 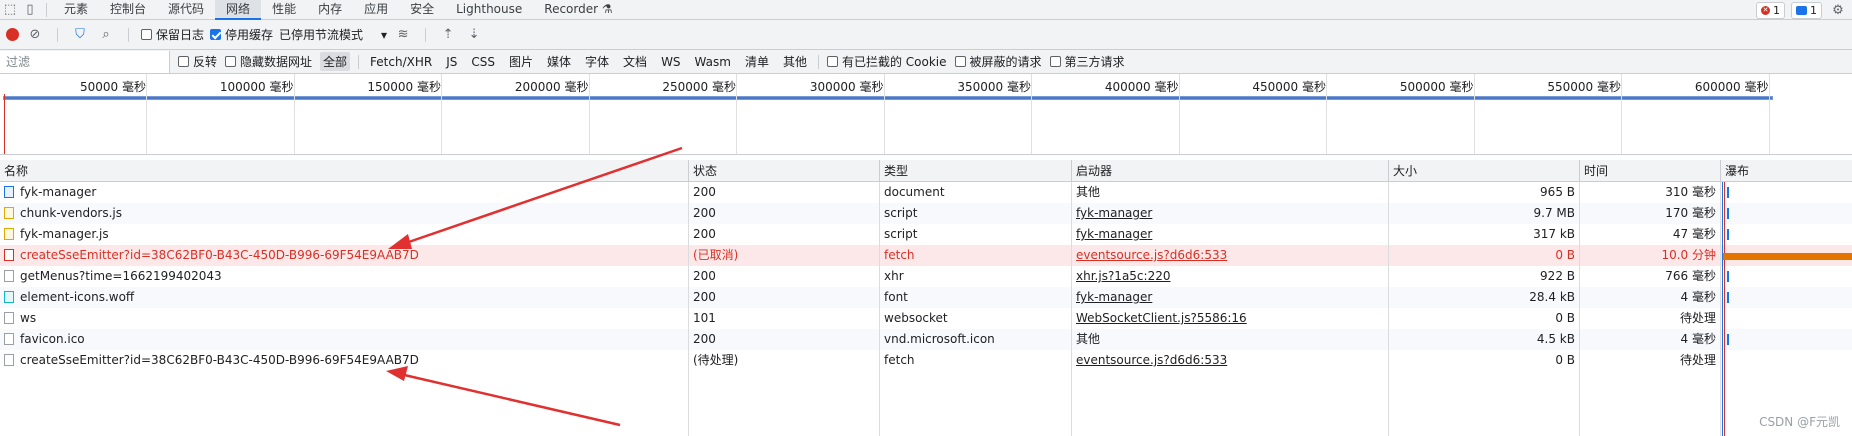 I want to click on invert-checkbox: 反转, so click(x=197, y=61).